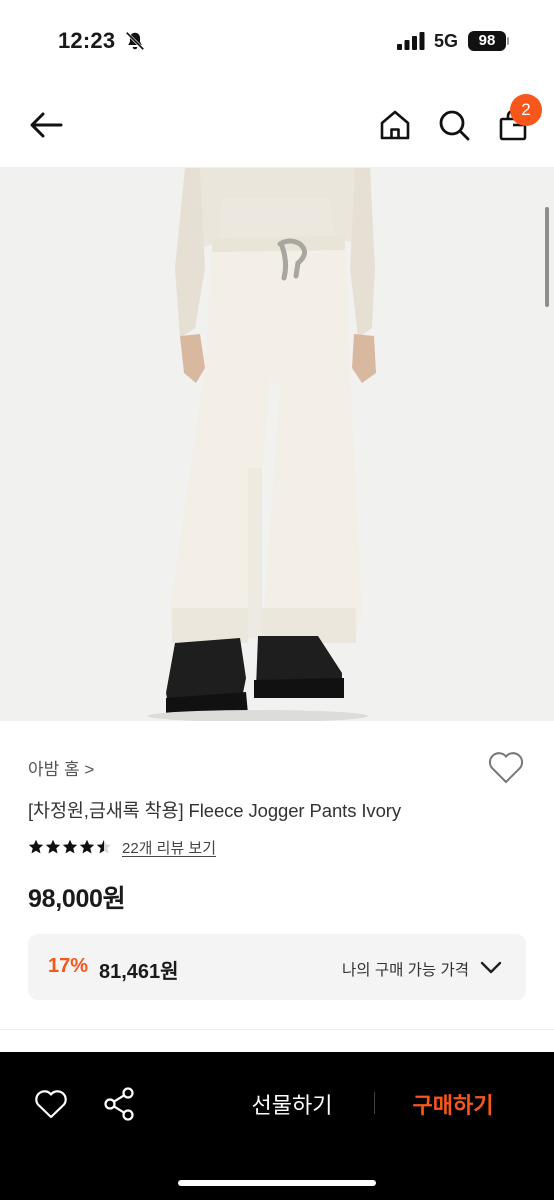  I want to click on bottom-action-bar: 선물하기 구매하기, so click(277, 1126).